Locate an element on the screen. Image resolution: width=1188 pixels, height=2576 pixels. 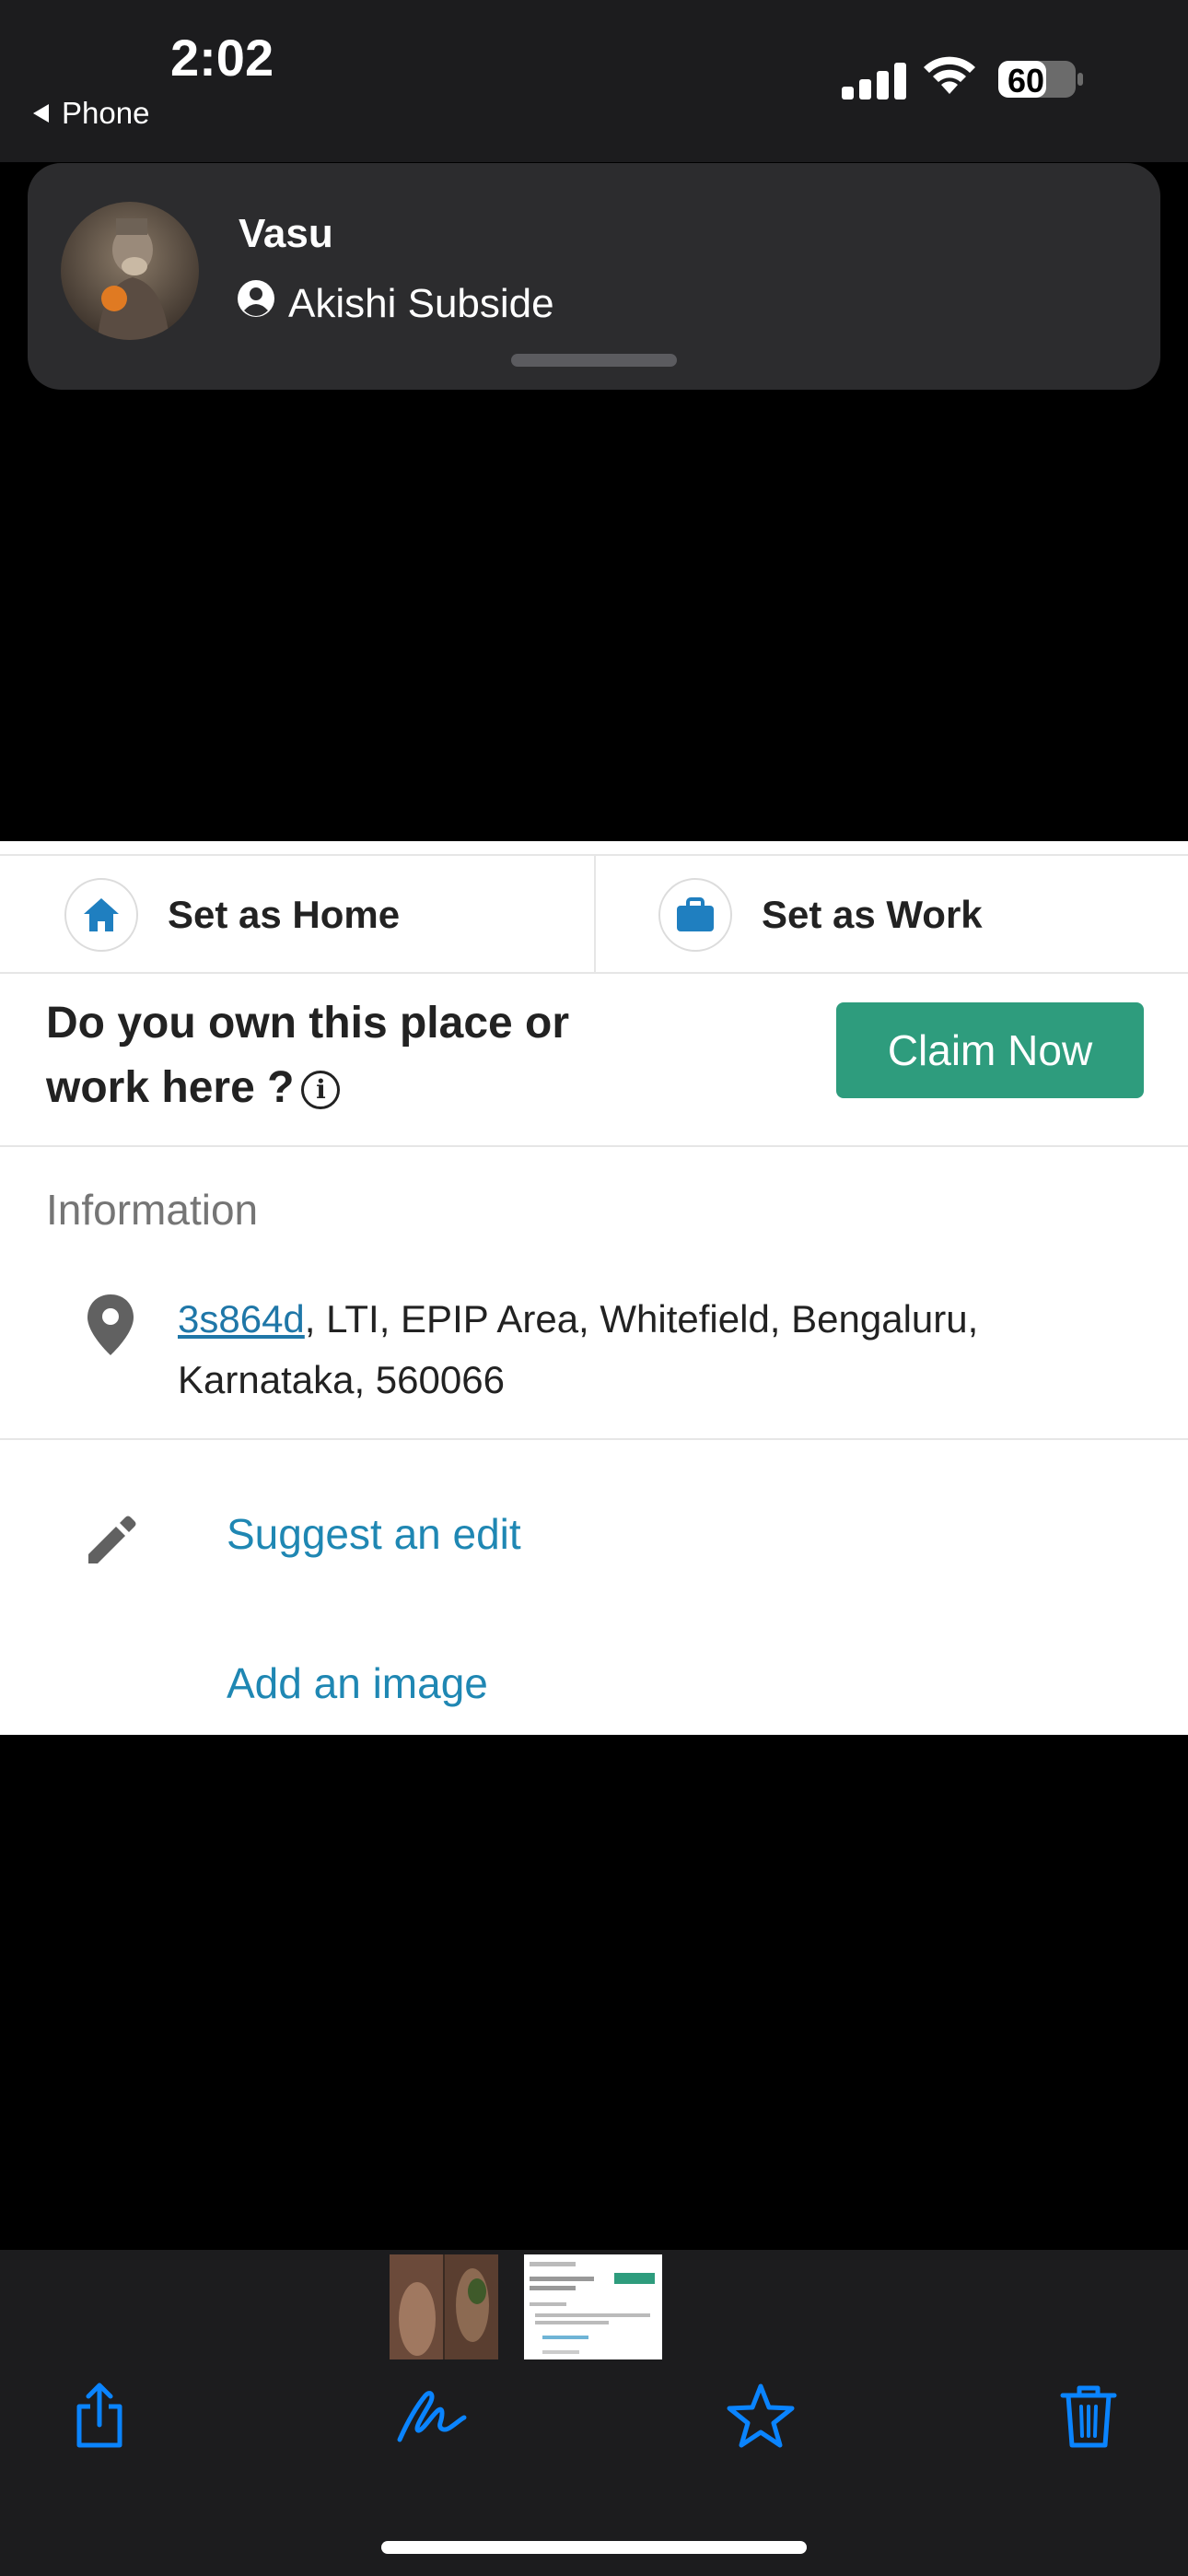
quick-actions-row: Set as Home Set as Work is located at coordinates (594, 914).